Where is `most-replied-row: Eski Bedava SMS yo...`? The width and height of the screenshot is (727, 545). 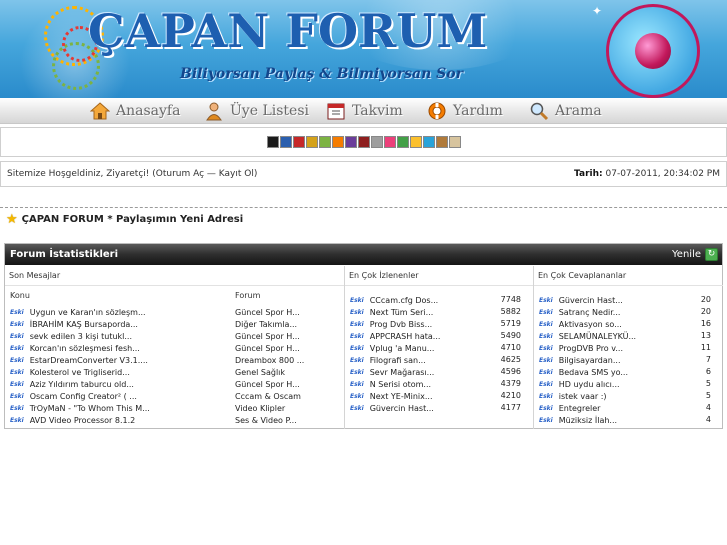 most-replied-row: Eski Bedava SMS yo... is located at coordinates (583, 372).